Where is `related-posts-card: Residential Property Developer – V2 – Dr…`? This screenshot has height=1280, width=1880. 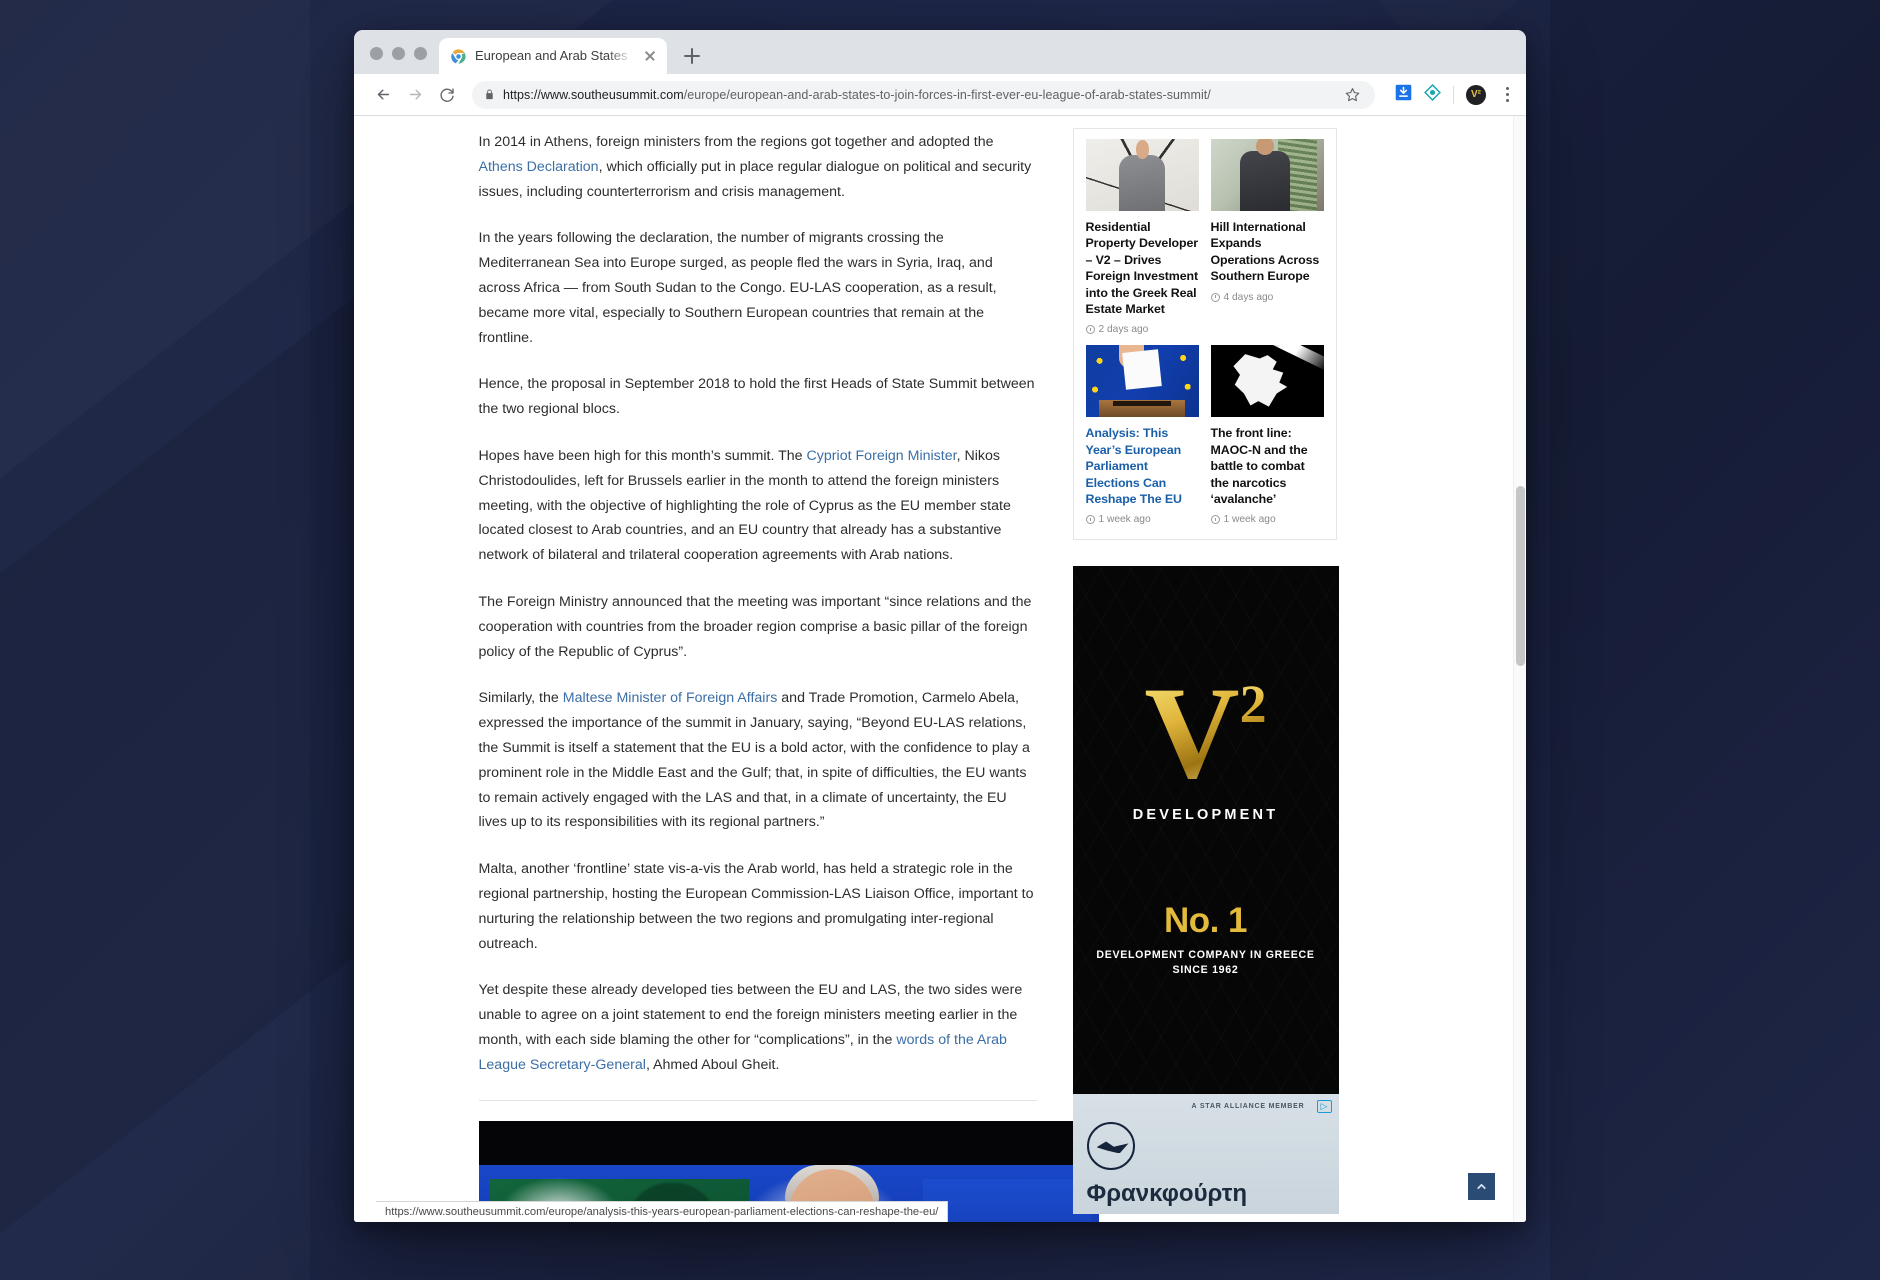
related-posts-card: Residential Property Developer – V2 – Dr… is located at coordinates (1204, 334).